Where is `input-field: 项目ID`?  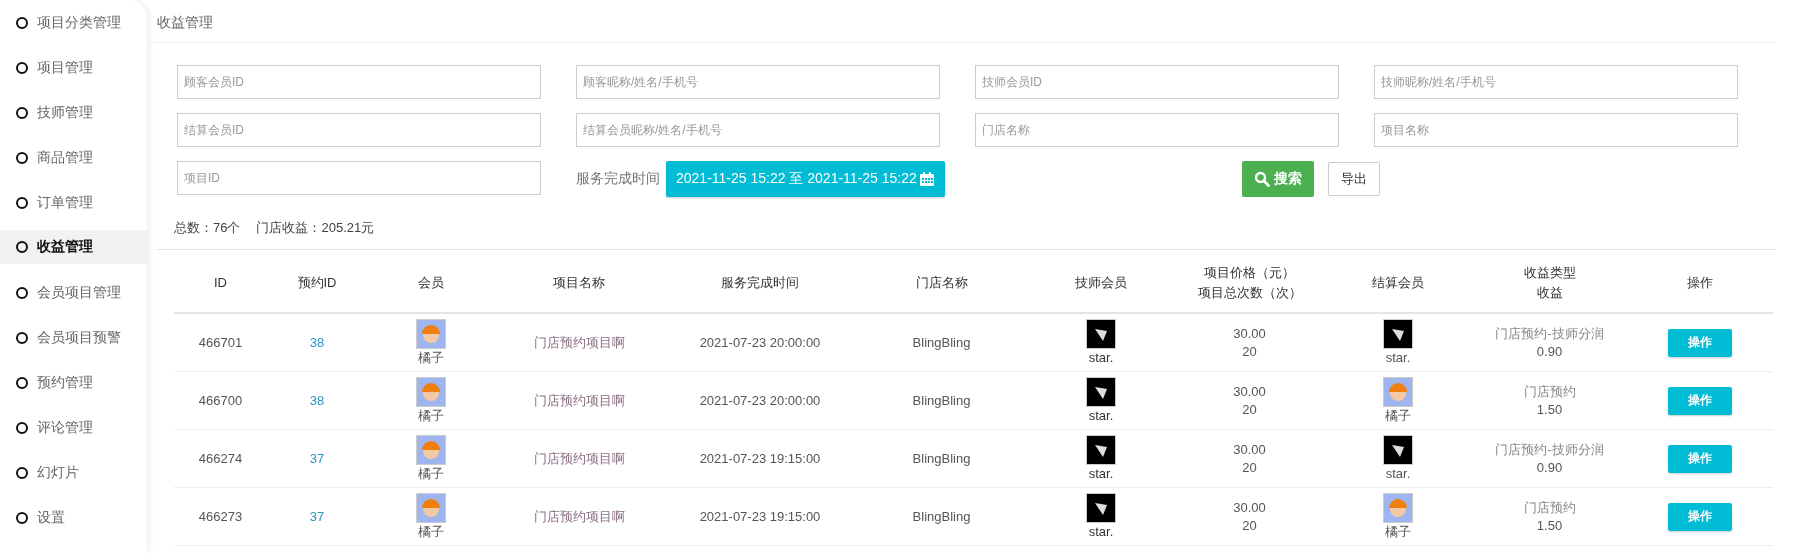 input-field: 项目ID is located at coordinates (359, 178).